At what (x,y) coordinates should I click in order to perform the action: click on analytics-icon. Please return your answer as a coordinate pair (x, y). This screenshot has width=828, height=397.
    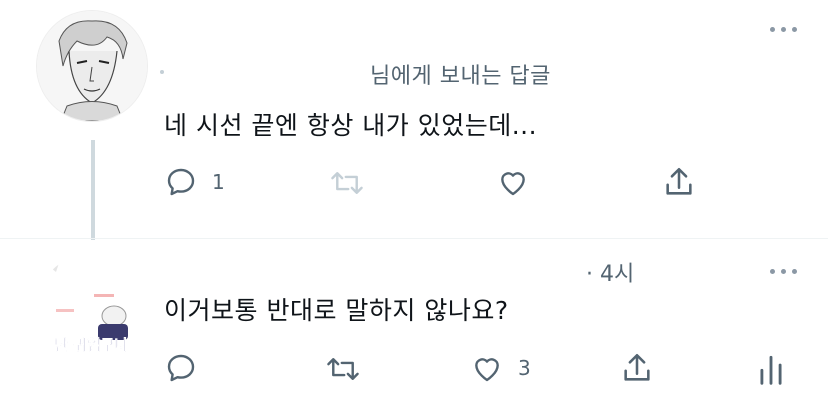
    Looking at the image, I should click on (771, 370).